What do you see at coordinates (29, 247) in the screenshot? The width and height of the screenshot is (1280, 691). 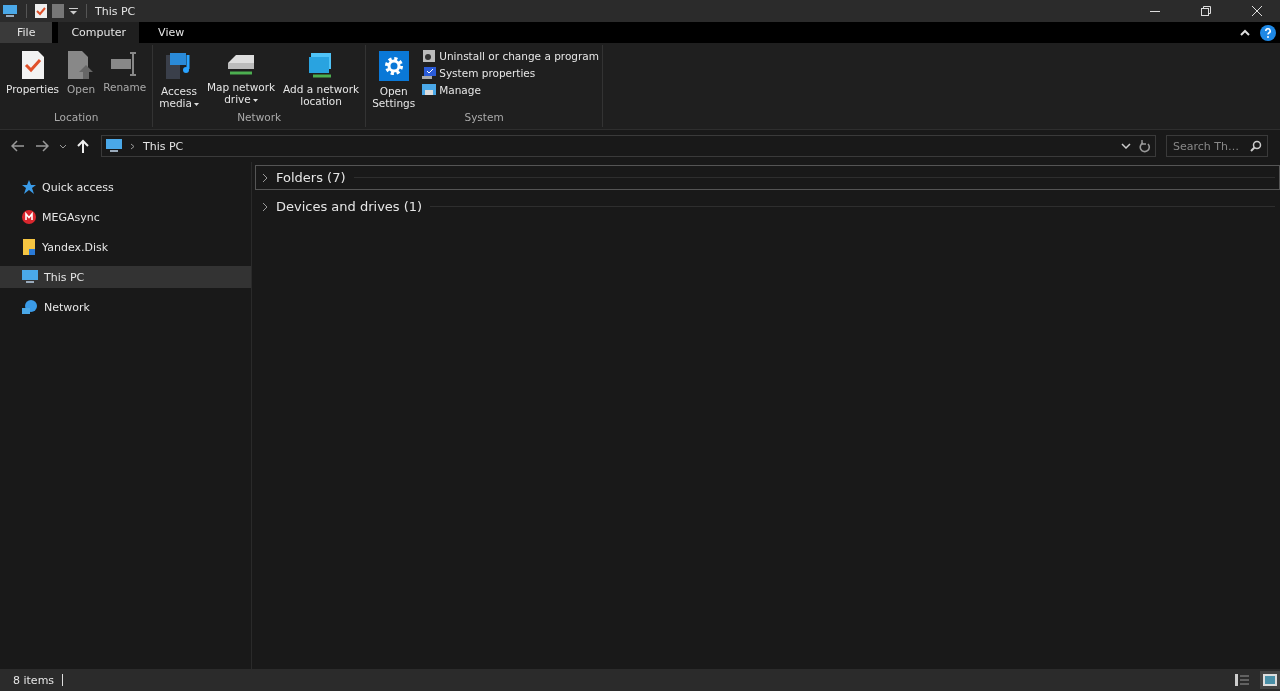 I see `folder-icon` at bounding box center [29, 247].